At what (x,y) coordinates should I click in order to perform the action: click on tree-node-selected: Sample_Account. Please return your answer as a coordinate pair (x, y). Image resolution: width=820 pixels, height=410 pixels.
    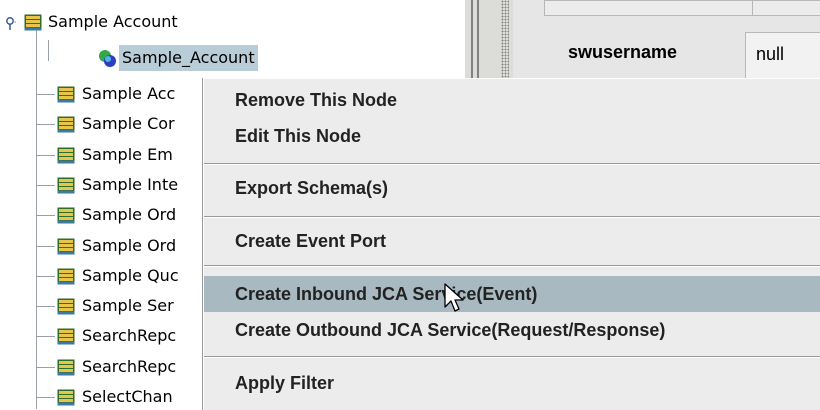
    Looking at the image, I should click on (276, 58).